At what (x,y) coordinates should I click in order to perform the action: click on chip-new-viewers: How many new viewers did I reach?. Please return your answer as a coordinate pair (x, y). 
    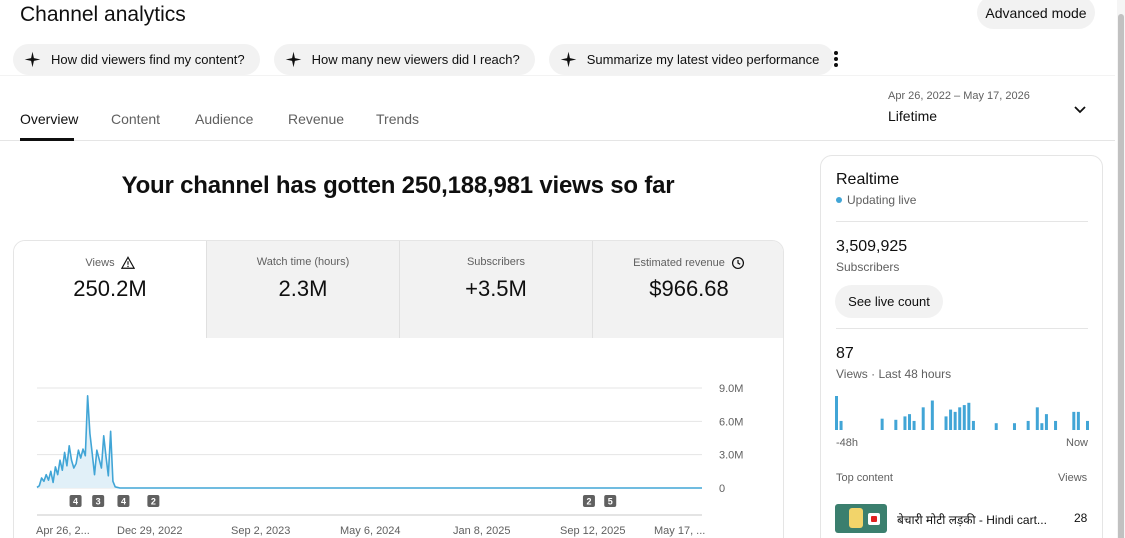
    Looking at the image, I should click on (404, 59).